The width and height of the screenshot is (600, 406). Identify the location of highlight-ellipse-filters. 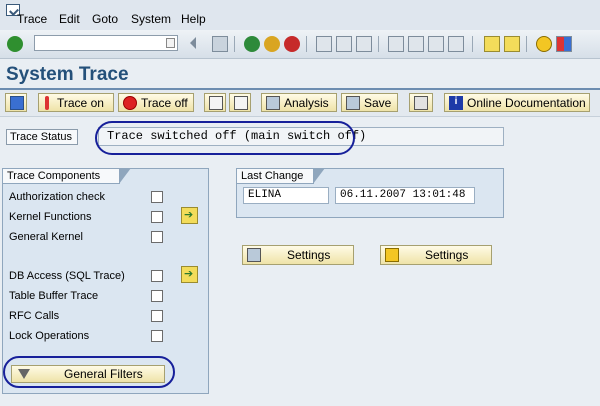
(89, 372).